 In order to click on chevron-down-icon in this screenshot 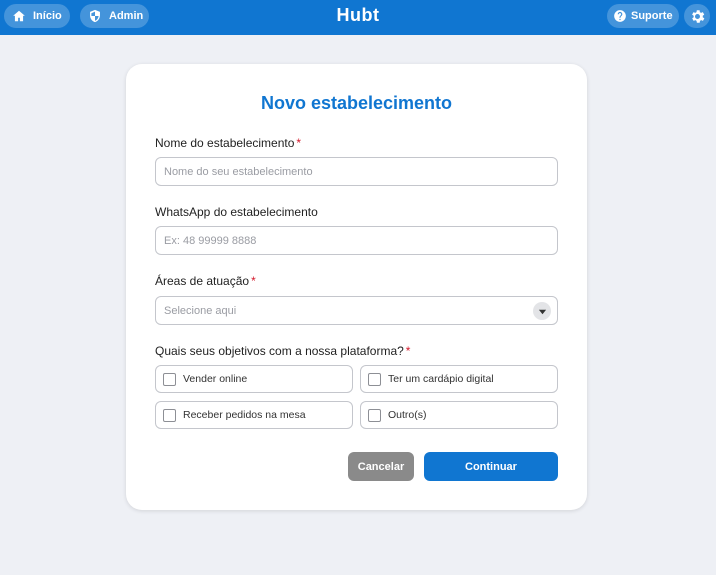, I will do `click(542, 311)`.